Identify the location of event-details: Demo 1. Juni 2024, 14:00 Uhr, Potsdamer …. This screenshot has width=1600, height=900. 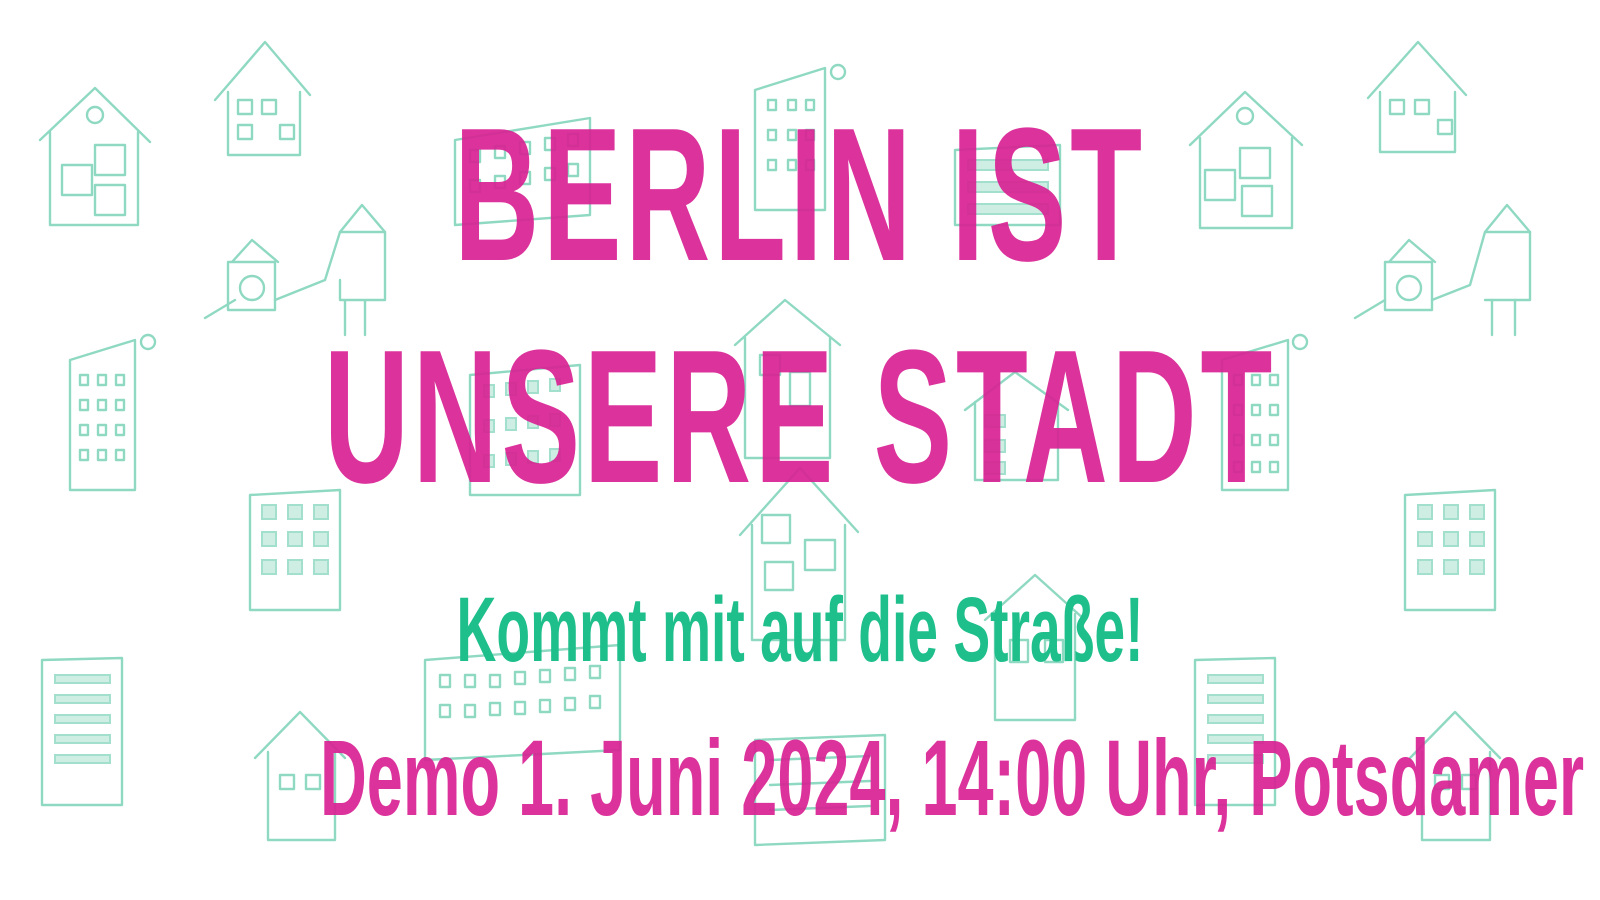
(959, 777).